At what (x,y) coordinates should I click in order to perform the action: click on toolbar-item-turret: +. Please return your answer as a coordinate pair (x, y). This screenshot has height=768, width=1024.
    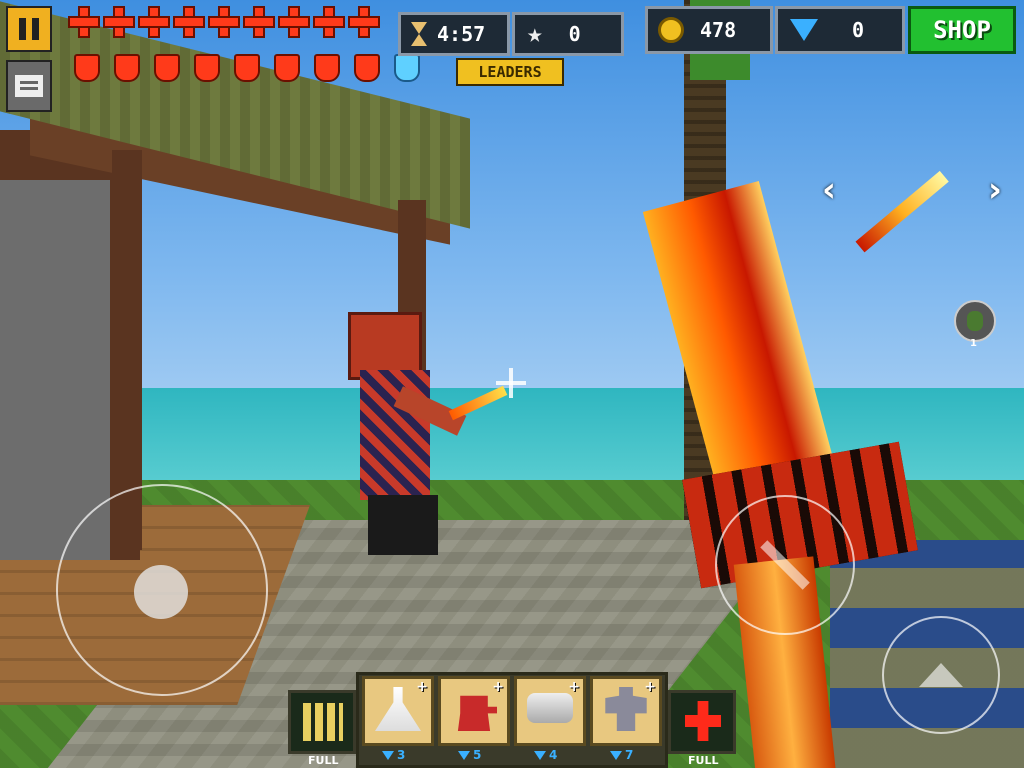
    Looking at the image, I should click on (474, 711).